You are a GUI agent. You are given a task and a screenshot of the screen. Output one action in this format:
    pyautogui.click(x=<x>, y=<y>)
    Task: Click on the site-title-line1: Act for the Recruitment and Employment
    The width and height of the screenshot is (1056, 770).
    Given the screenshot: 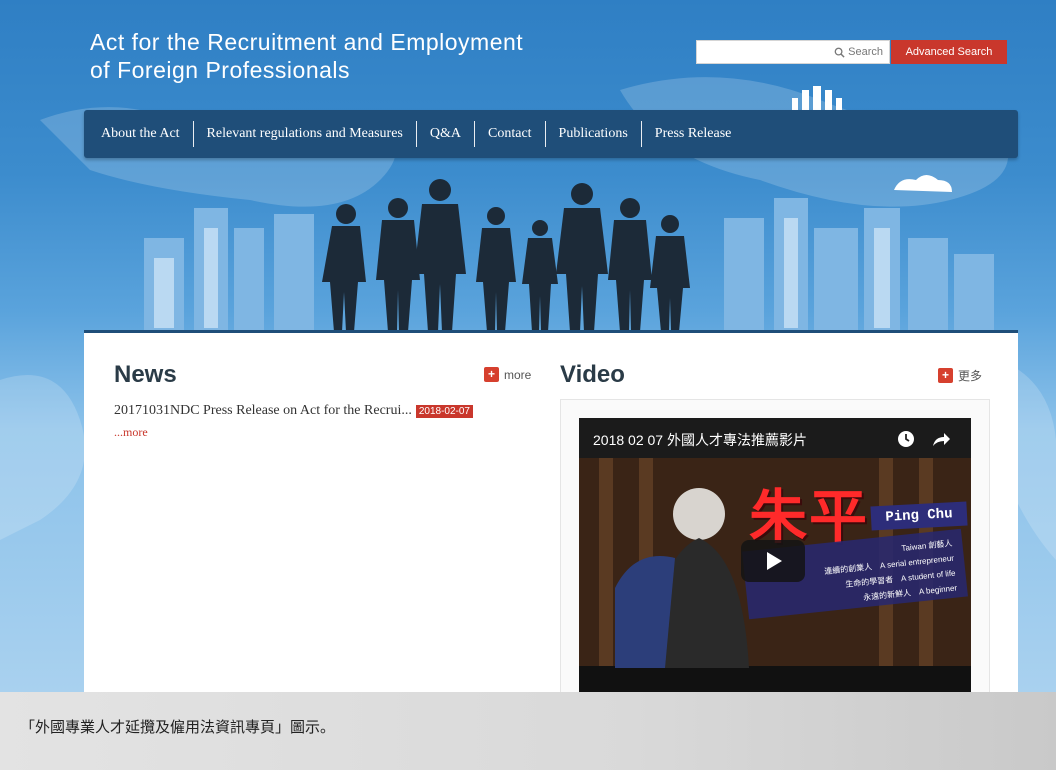 What is the action you would take?
    pyautogui.click(x=307, y=42)
    